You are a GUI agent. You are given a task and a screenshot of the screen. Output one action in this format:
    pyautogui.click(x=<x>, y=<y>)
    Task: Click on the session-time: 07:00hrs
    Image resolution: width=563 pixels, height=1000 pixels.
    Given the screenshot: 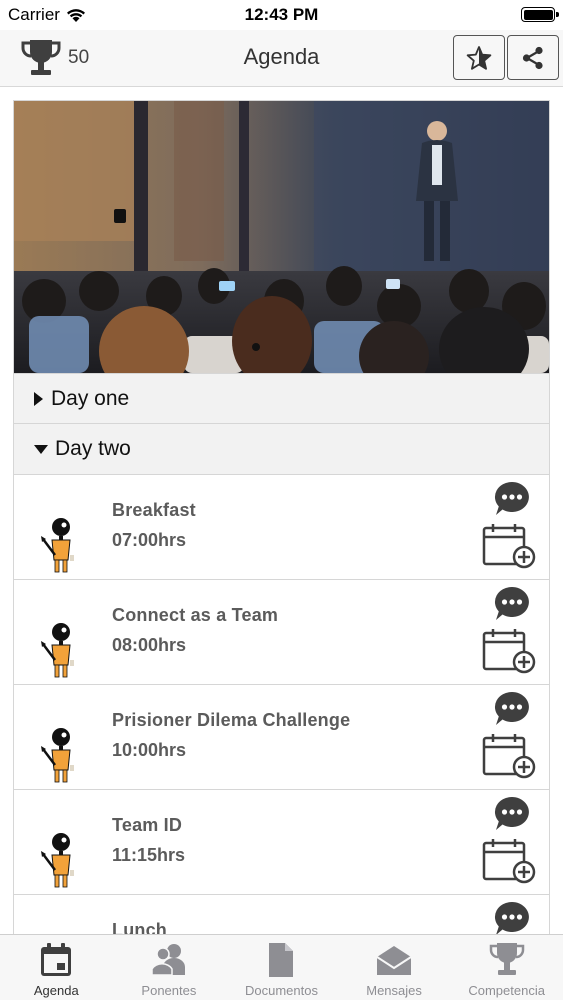 What is the action you would take?
    pyautogui.click(x=149, y=540)
    